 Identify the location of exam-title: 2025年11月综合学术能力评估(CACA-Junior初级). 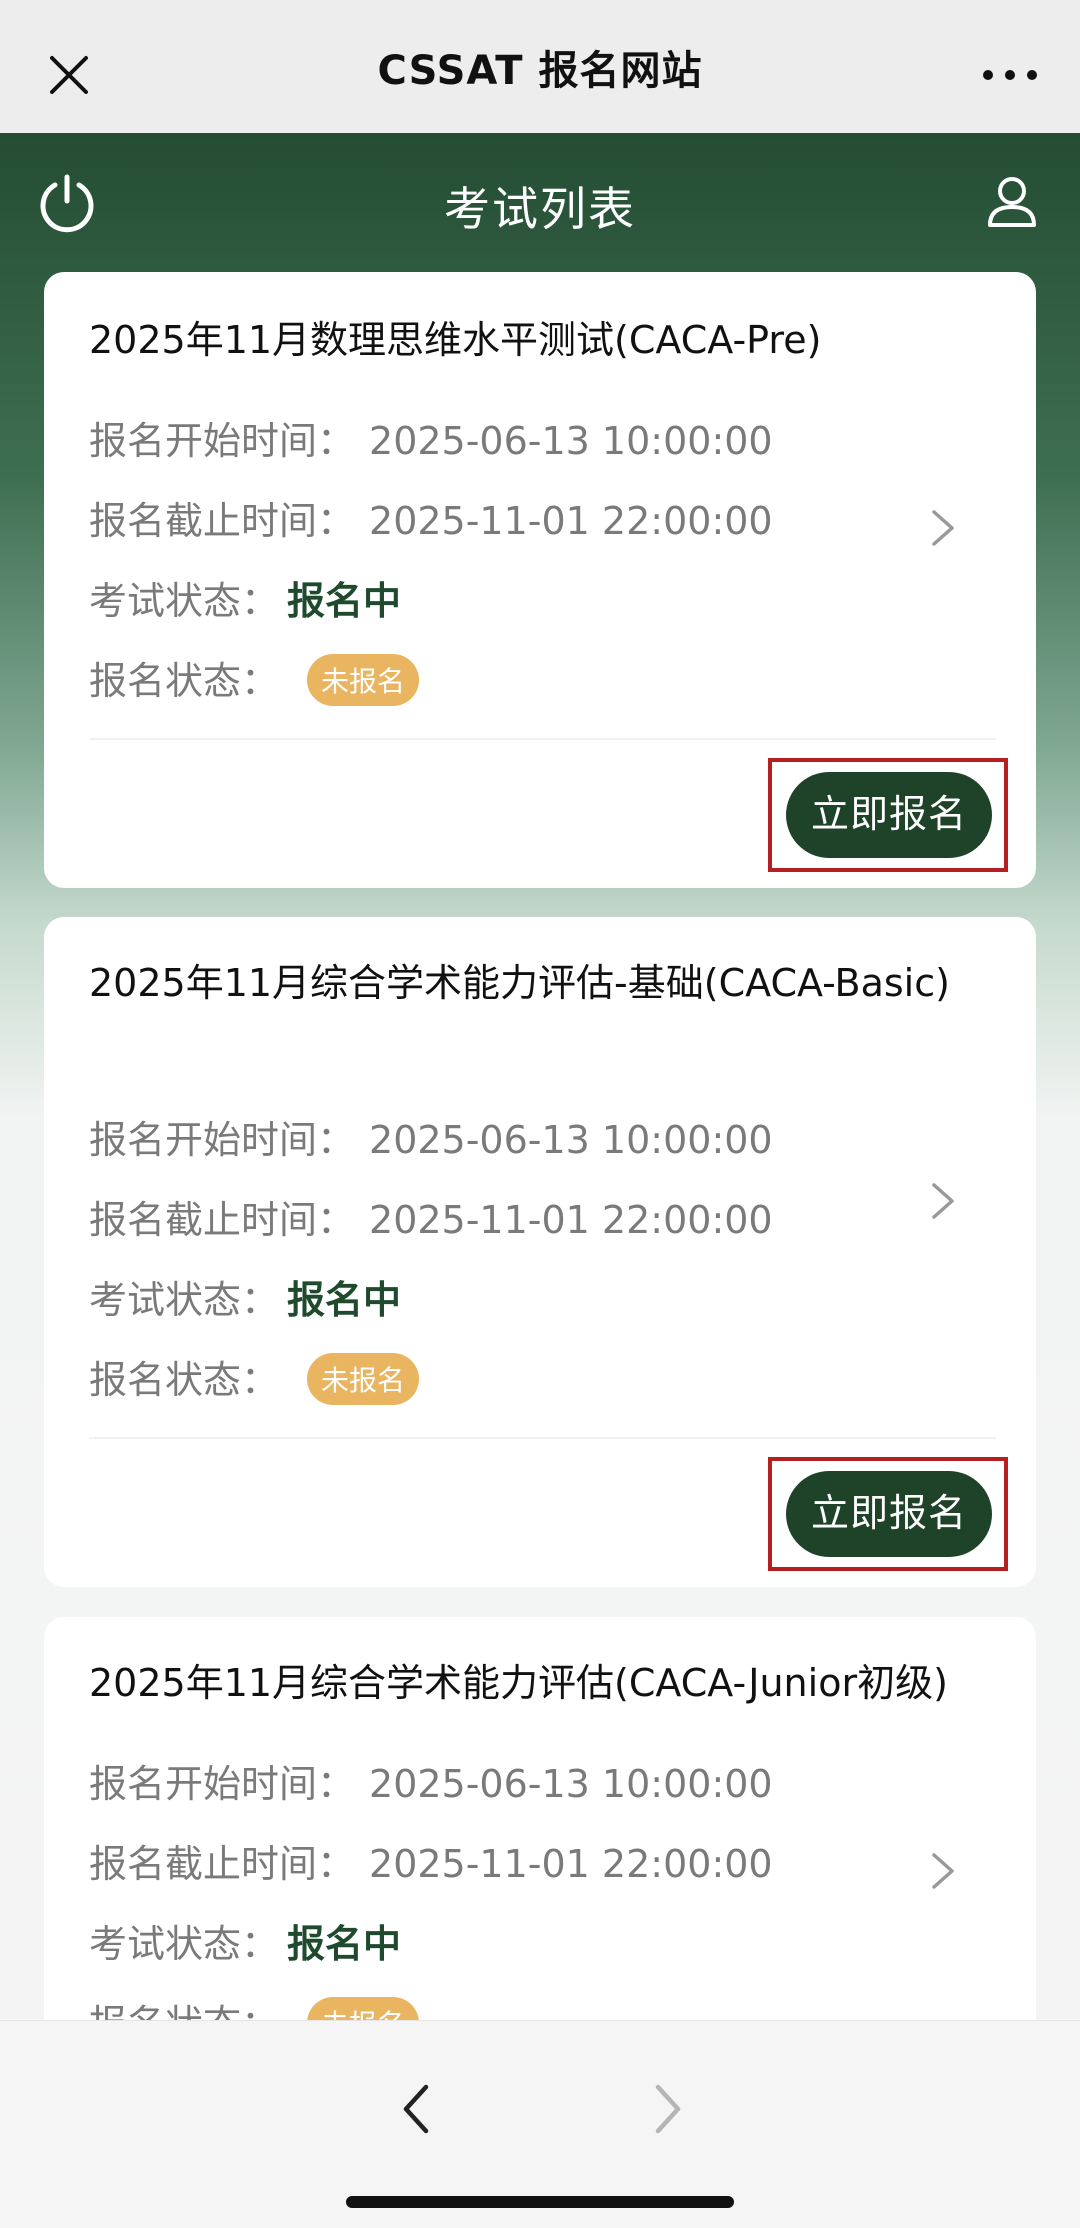
(518, 1683).